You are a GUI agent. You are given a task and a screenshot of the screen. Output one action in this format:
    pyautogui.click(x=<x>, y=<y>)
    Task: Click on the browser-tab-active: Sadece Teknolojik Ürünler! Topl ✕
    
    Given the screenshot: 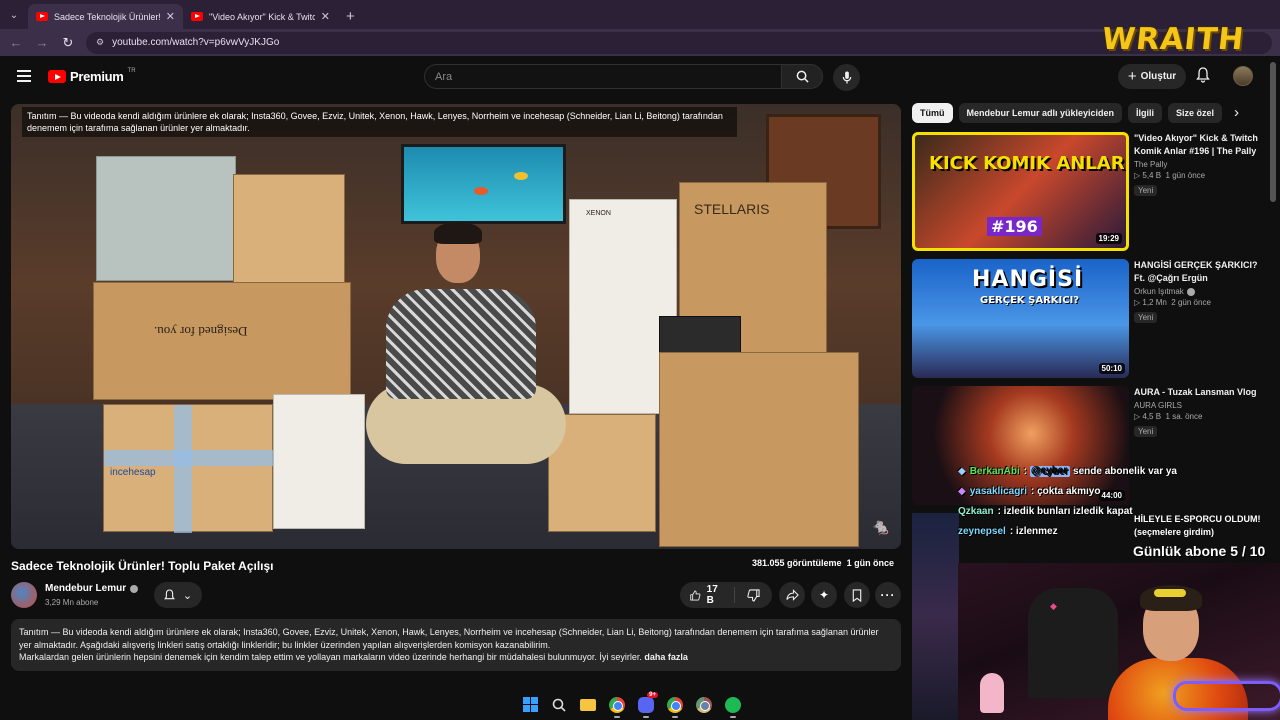 What is the action you would take?
    pyautogui.click(x=105, y=16)
    